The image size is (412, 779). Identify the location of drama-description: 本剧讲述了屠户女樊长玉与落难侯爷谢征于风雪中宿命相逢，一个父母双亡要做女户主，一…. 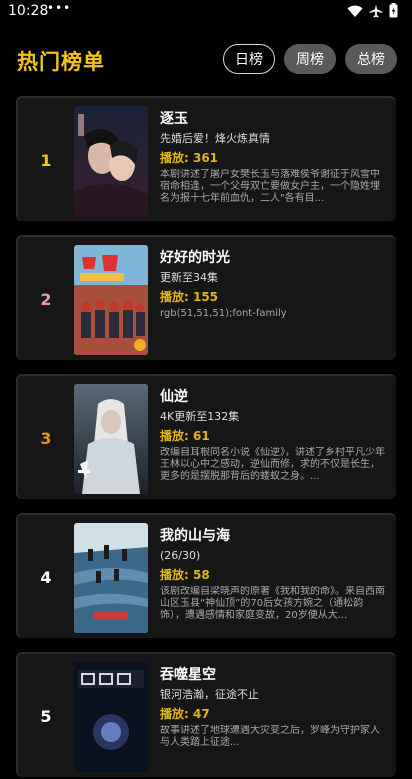
(270, 186).